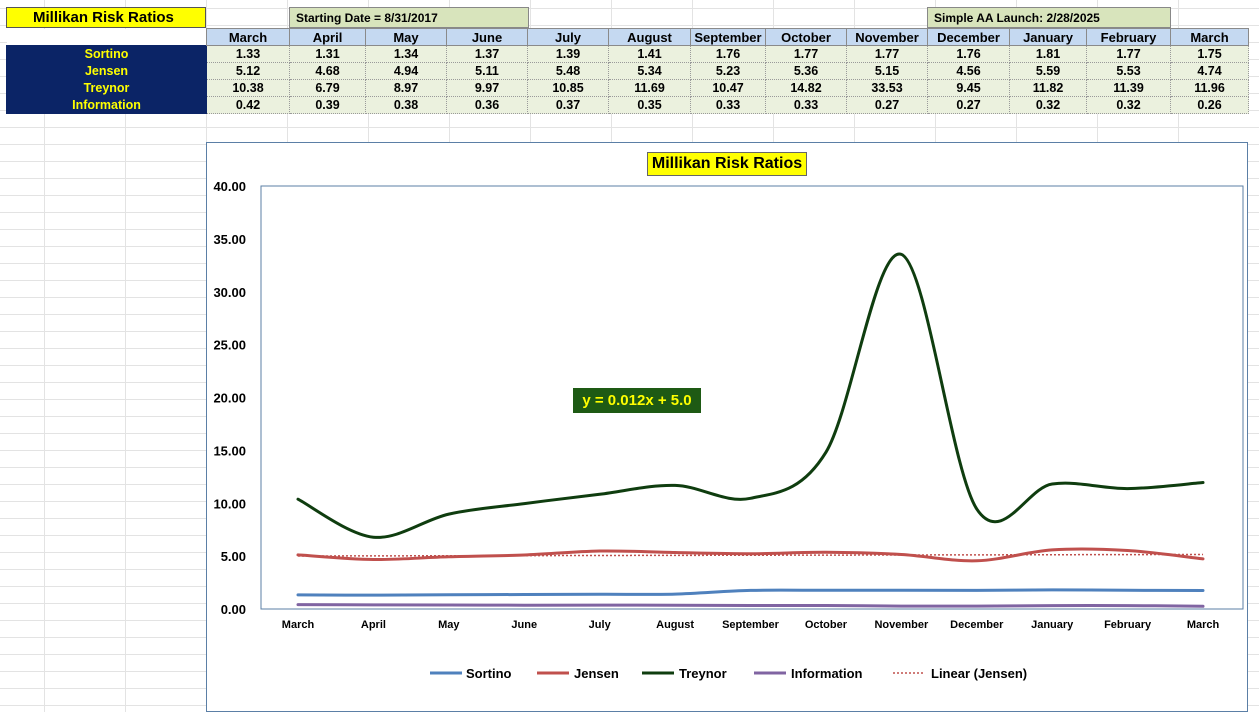  Describe the element at coordinates (1128, 625) in the screenshot. I see `x-tick-label: February` at that location.